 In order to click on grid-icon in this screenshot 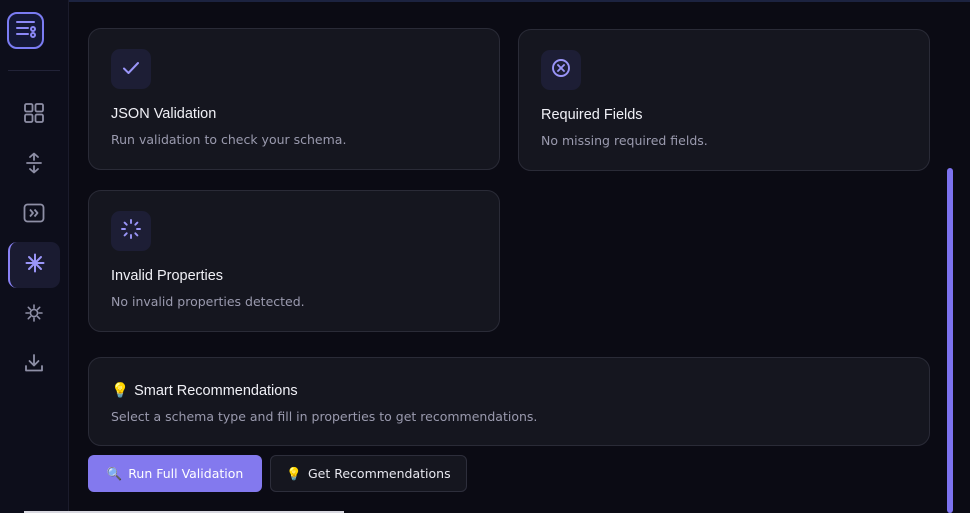, I will do `click(34, 115)`.